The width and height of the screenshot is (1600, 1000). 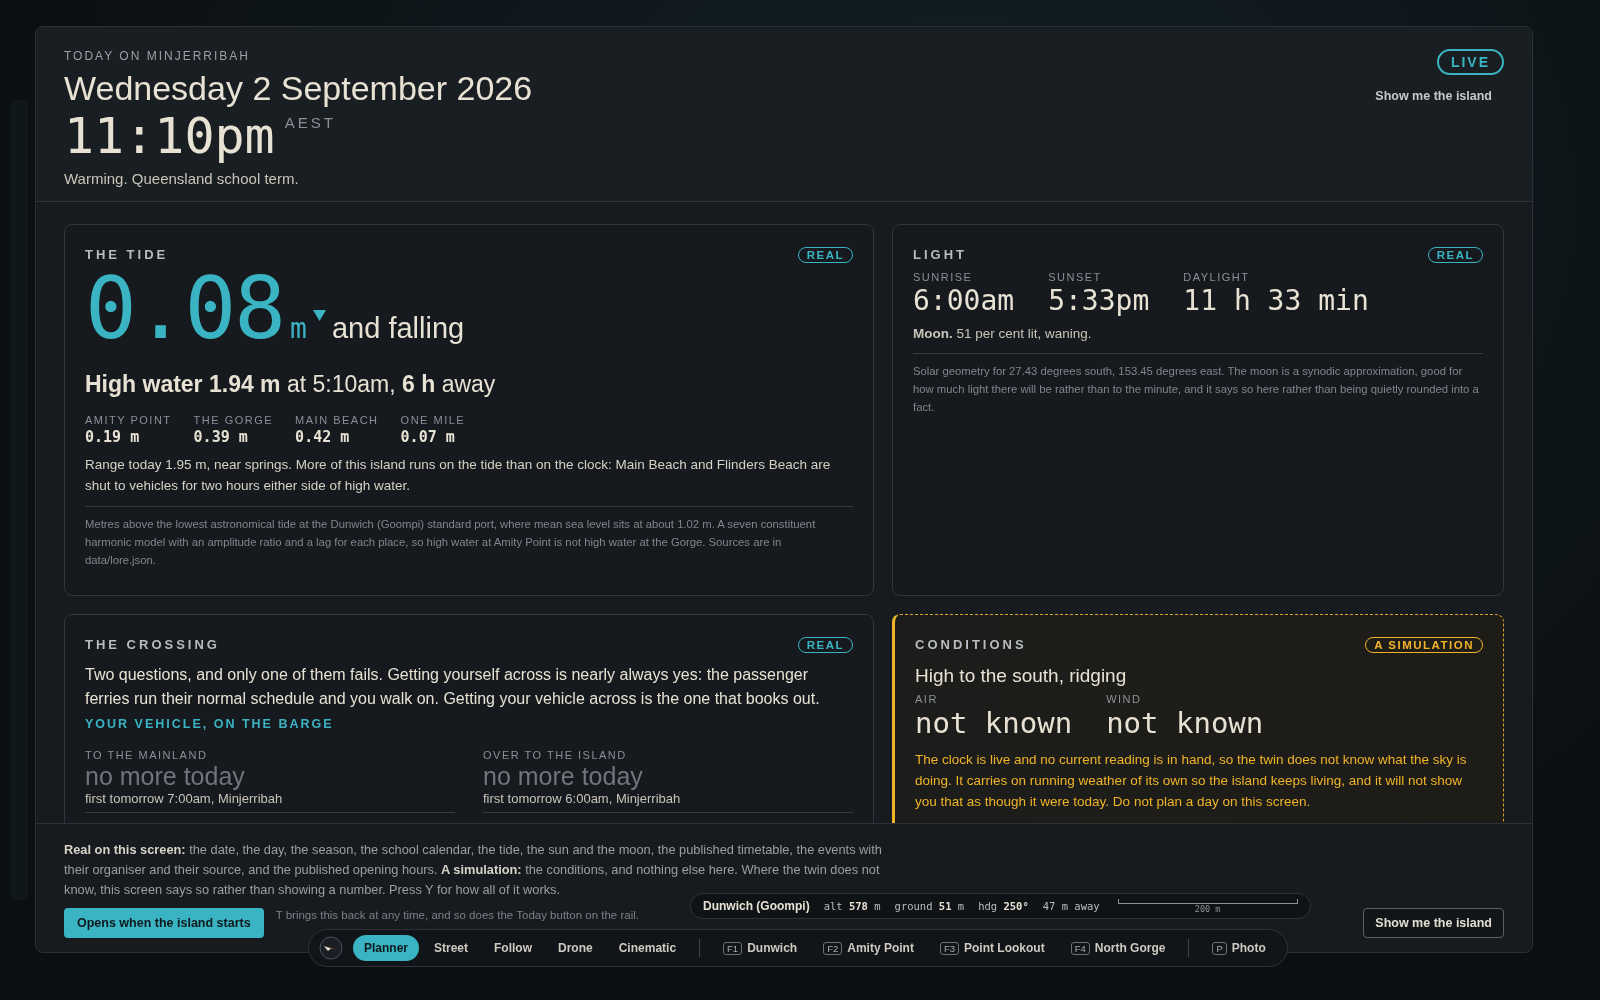 I want to click on show-island-button: Show me the island, so click(x=1433, y=923).